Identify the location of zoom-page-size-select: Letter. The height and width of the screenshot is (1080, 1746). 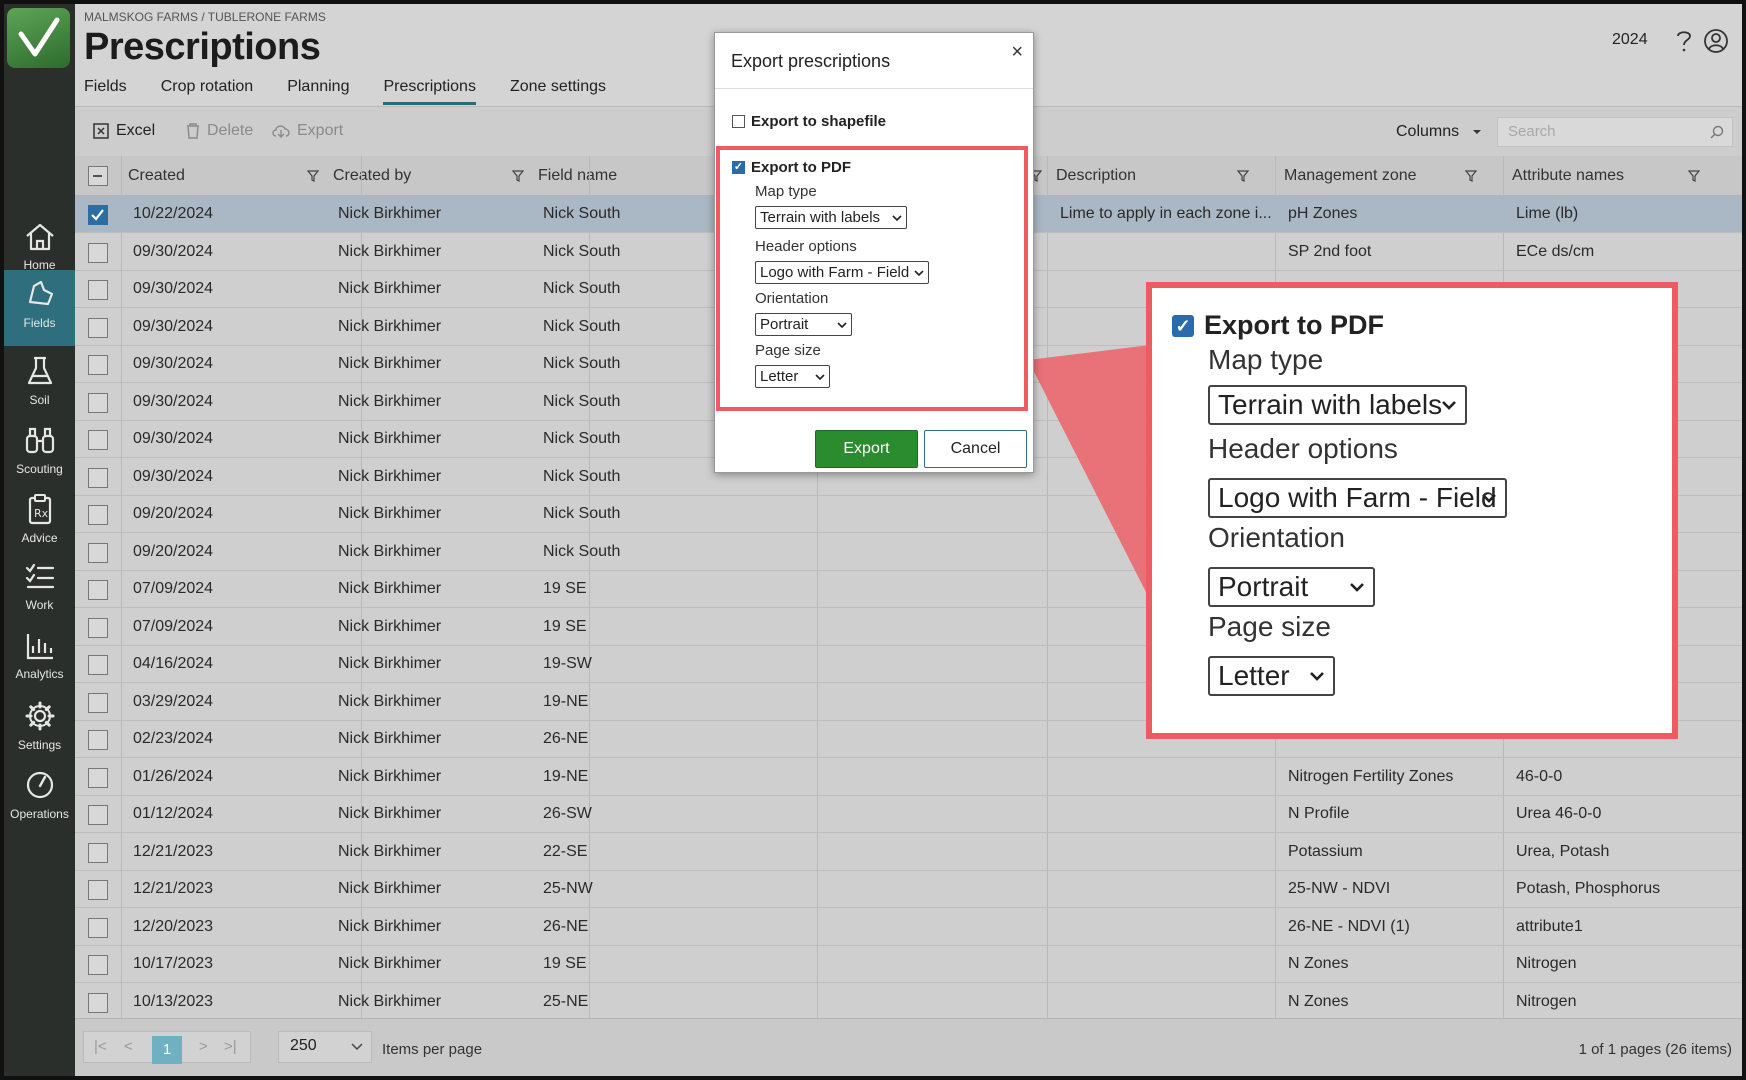
(1271, 676).